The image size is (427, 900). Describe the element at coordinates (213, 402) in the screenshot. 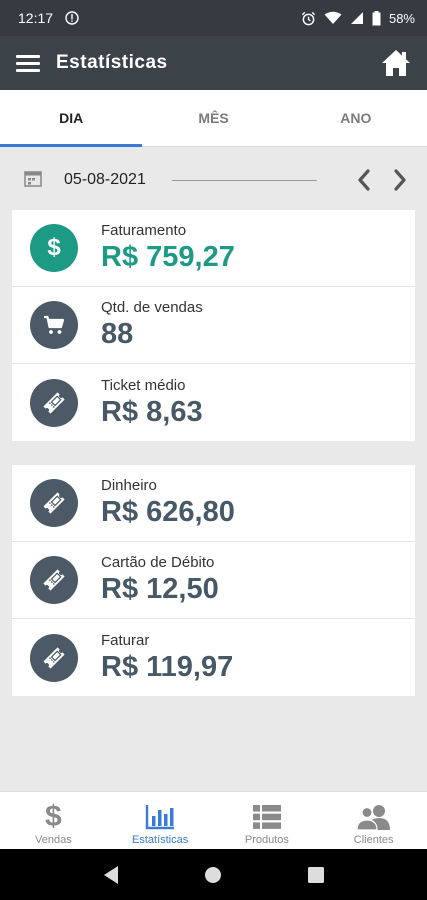

I see `list-item-ticket-medio: Ticket médio R$ 8,63` at that location.